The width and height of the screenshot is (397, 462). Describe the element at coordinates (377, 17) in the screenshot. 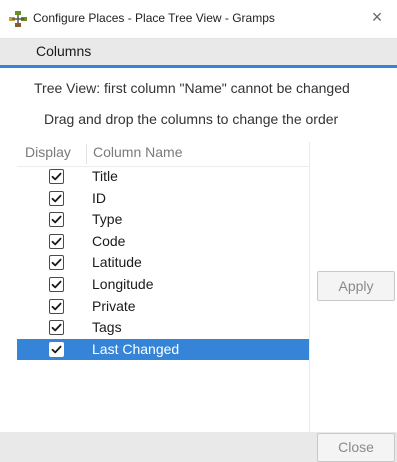

I see `close-icon: ×` at that location.